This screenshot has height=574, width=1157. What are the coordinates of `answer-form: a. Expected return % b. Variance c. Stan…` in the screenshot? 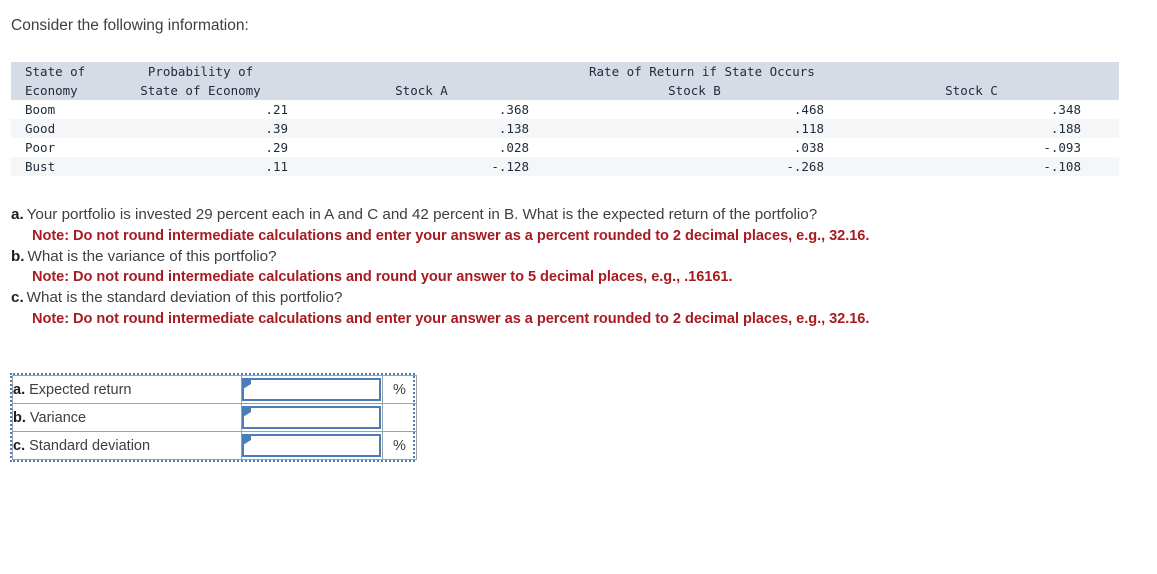 It's located at (213, 417).